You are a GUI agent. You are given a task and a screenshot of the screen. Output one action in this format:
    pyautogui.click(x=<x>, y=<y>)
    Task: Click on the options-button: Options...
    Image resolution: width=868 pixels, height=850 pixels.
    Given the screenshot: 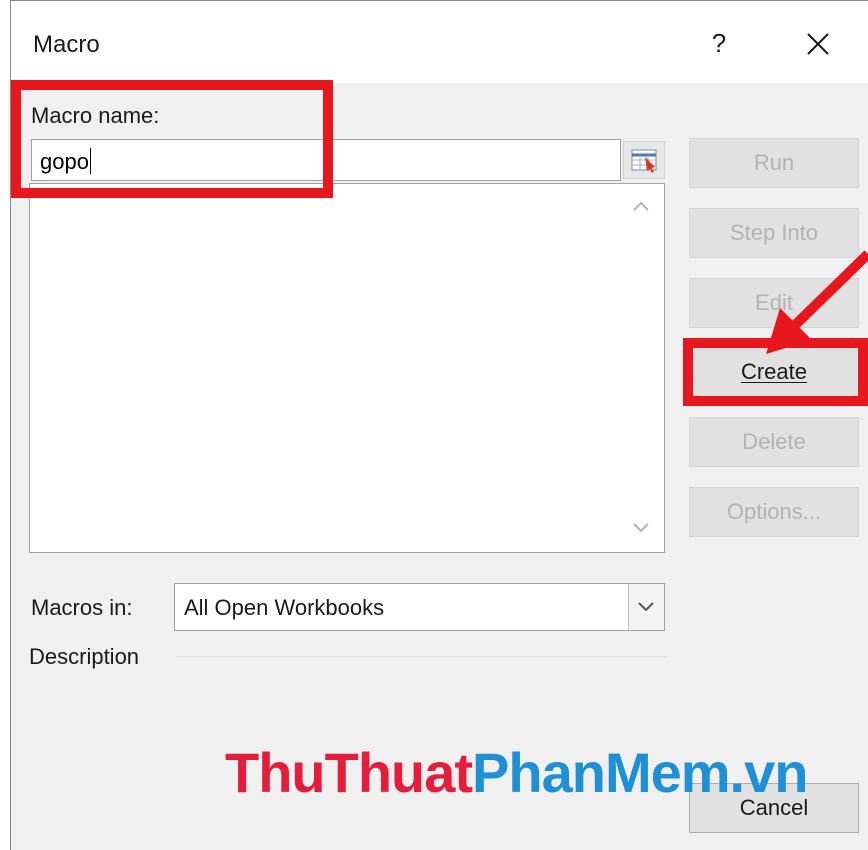 What is the action you would take?
    pyautogui.click(x=774, y=512)
    